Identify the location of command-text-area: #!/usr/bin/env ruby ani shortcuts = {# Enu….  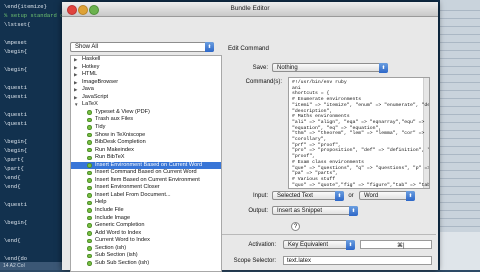
(359, 133).